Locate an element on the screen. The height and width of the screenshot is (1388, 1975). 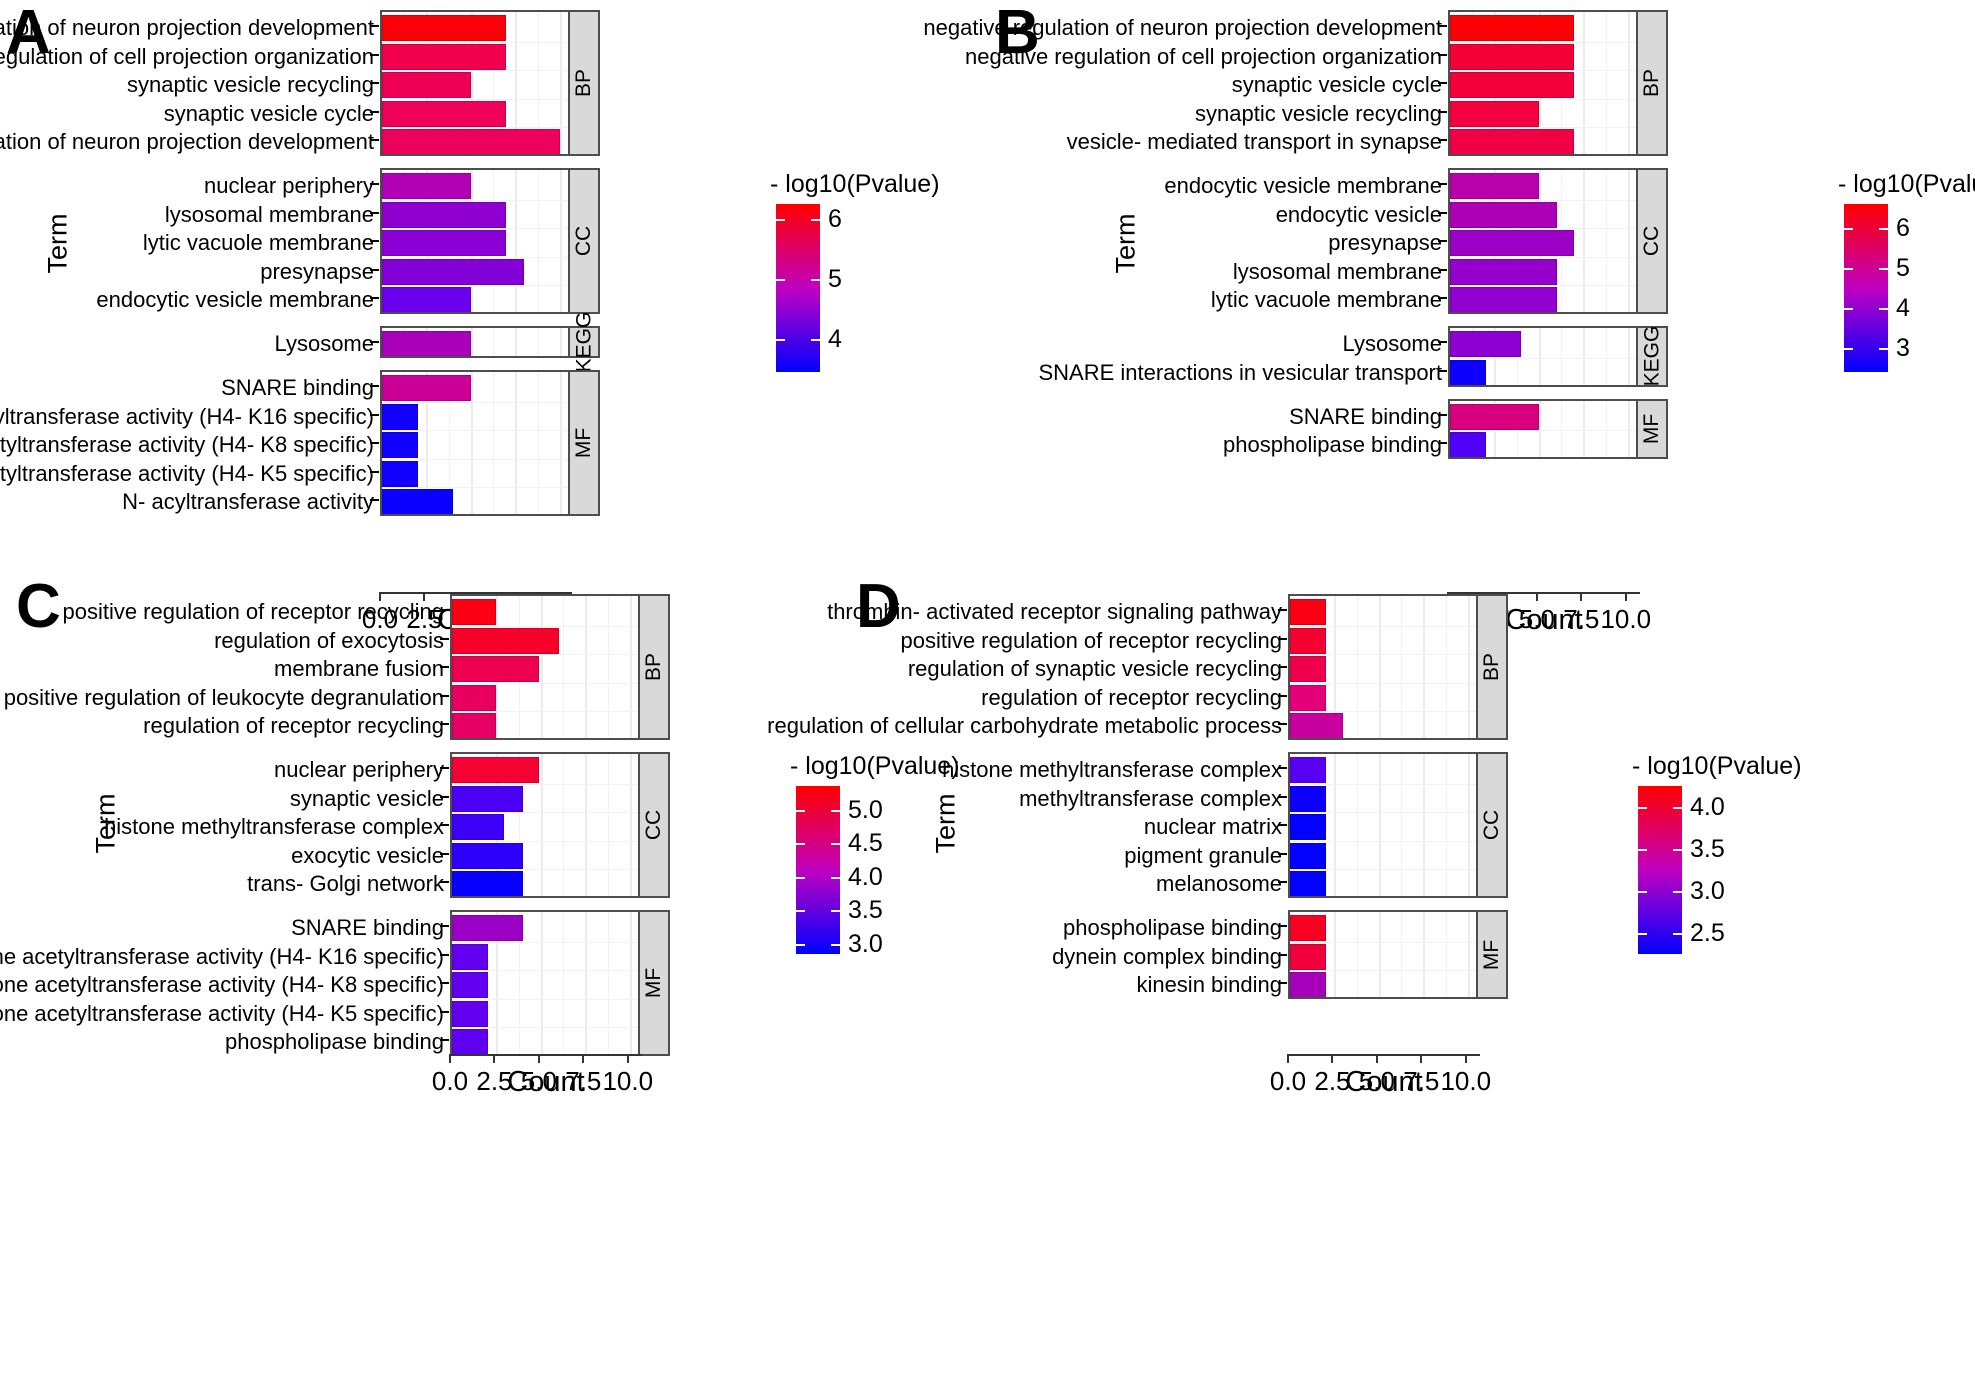
facet-bp-d: BP is located at coordinates (1398, 667).